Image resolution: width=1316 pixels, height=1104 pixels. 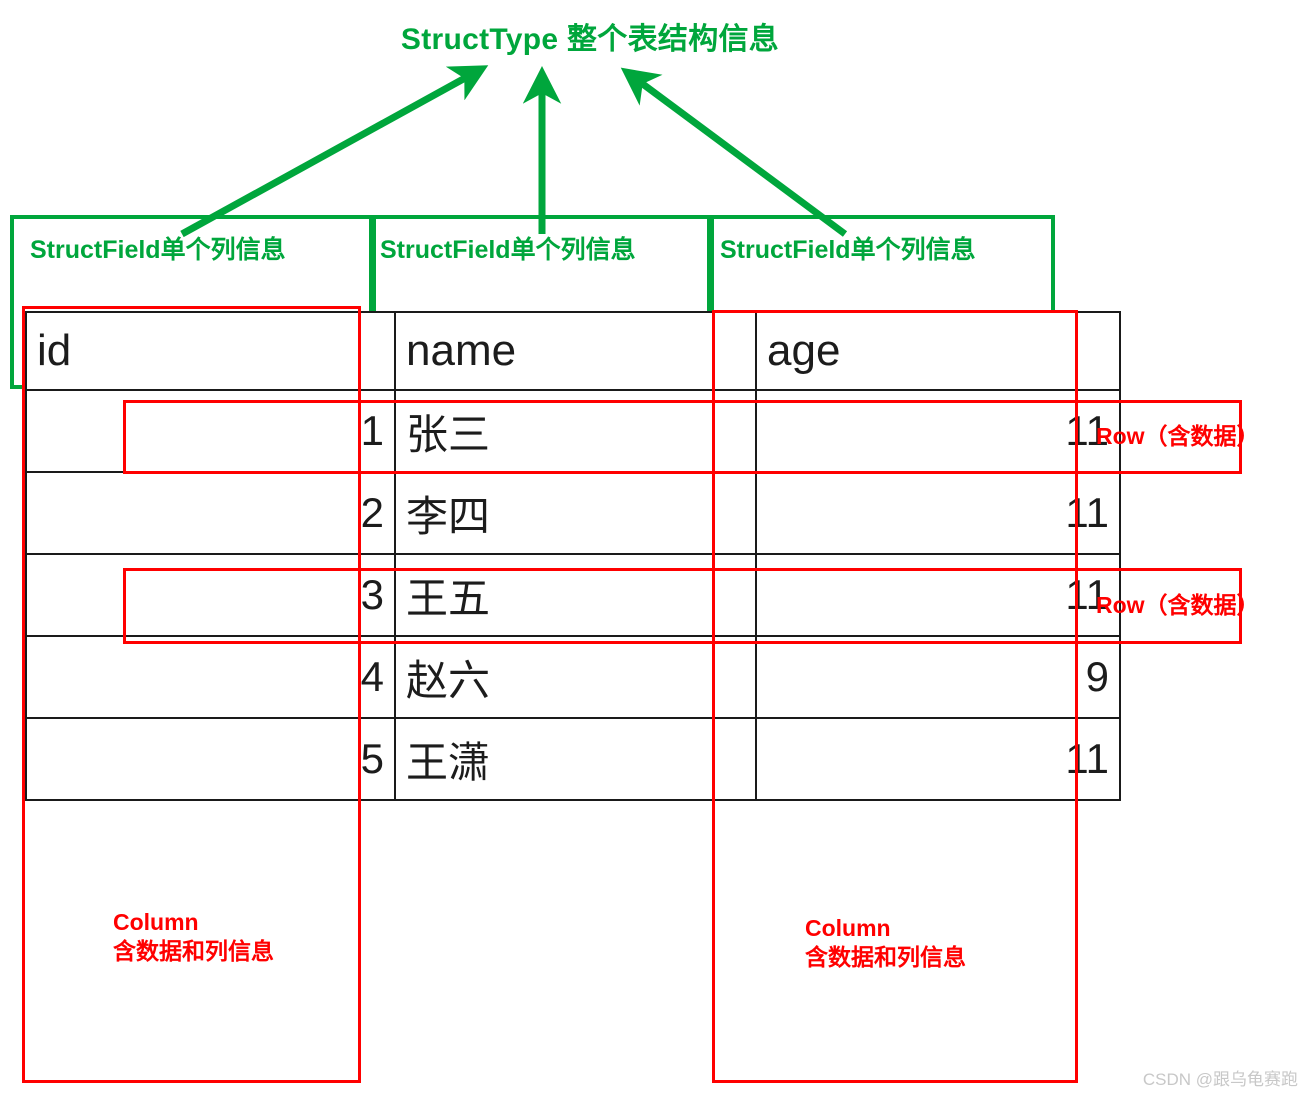 I want to click on column-header-name: name, so click(x=575, y=351).